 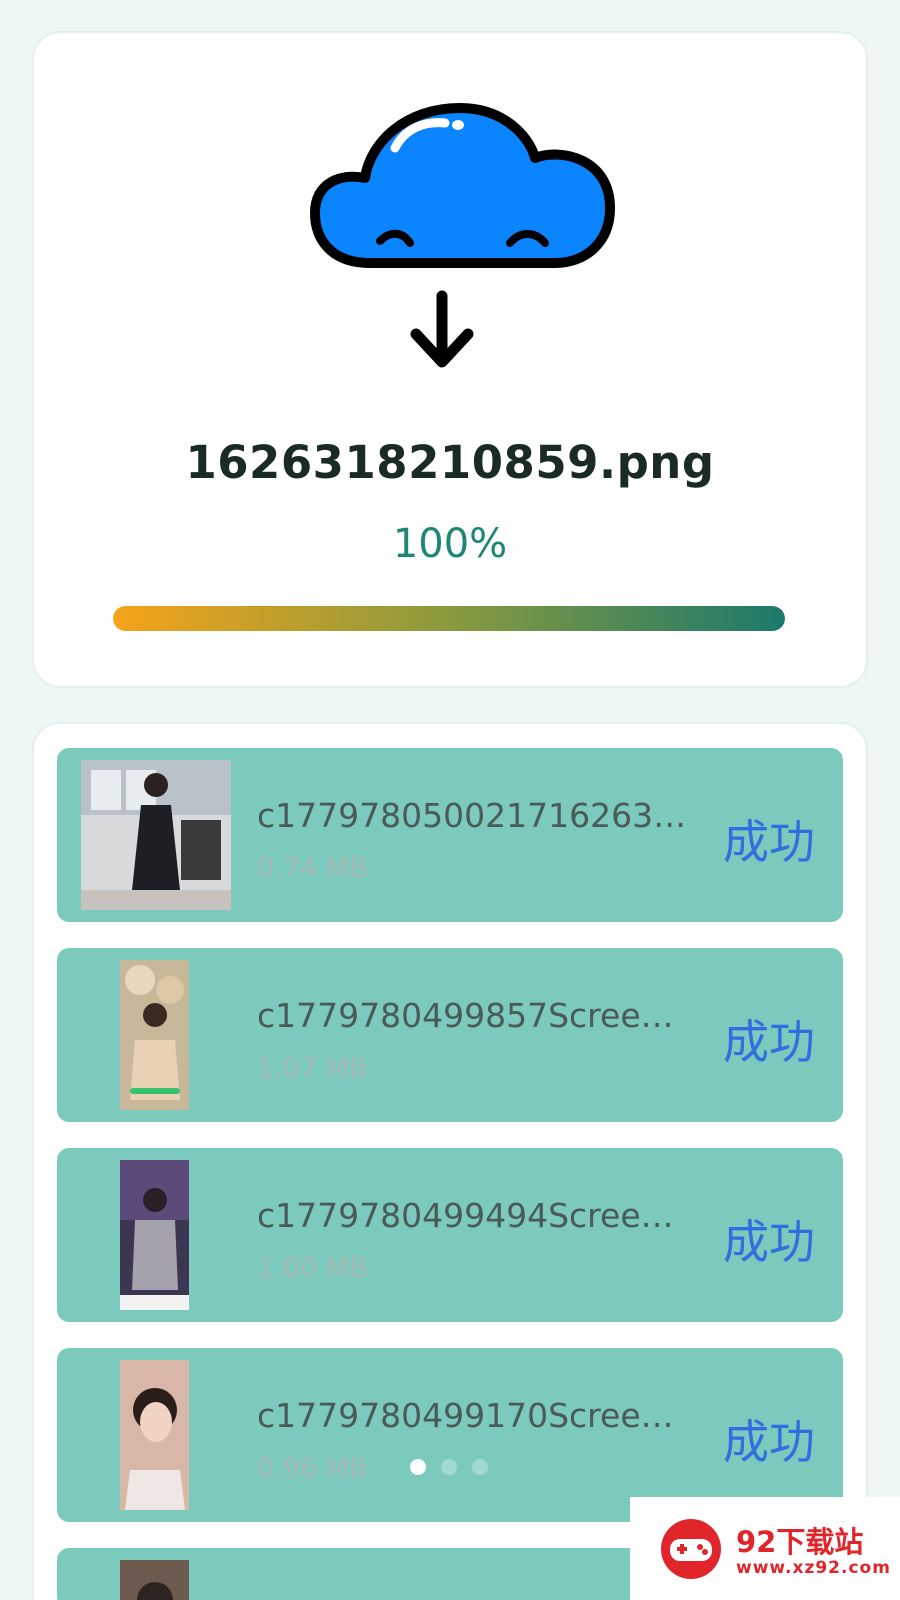 I want to click on list-item: c1779780499494Screen… 1.00 MB 成功, so click(x=450, y=1235).